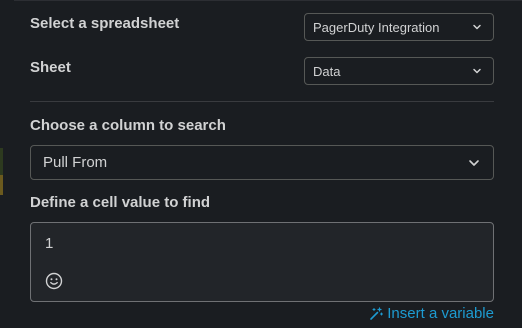 The height and width of the screenshot is (328, 522). What do you see at coordinates (49, 243) in the screenshot?
I see `cell-value-text: 1` at bounding box center [49, 243].